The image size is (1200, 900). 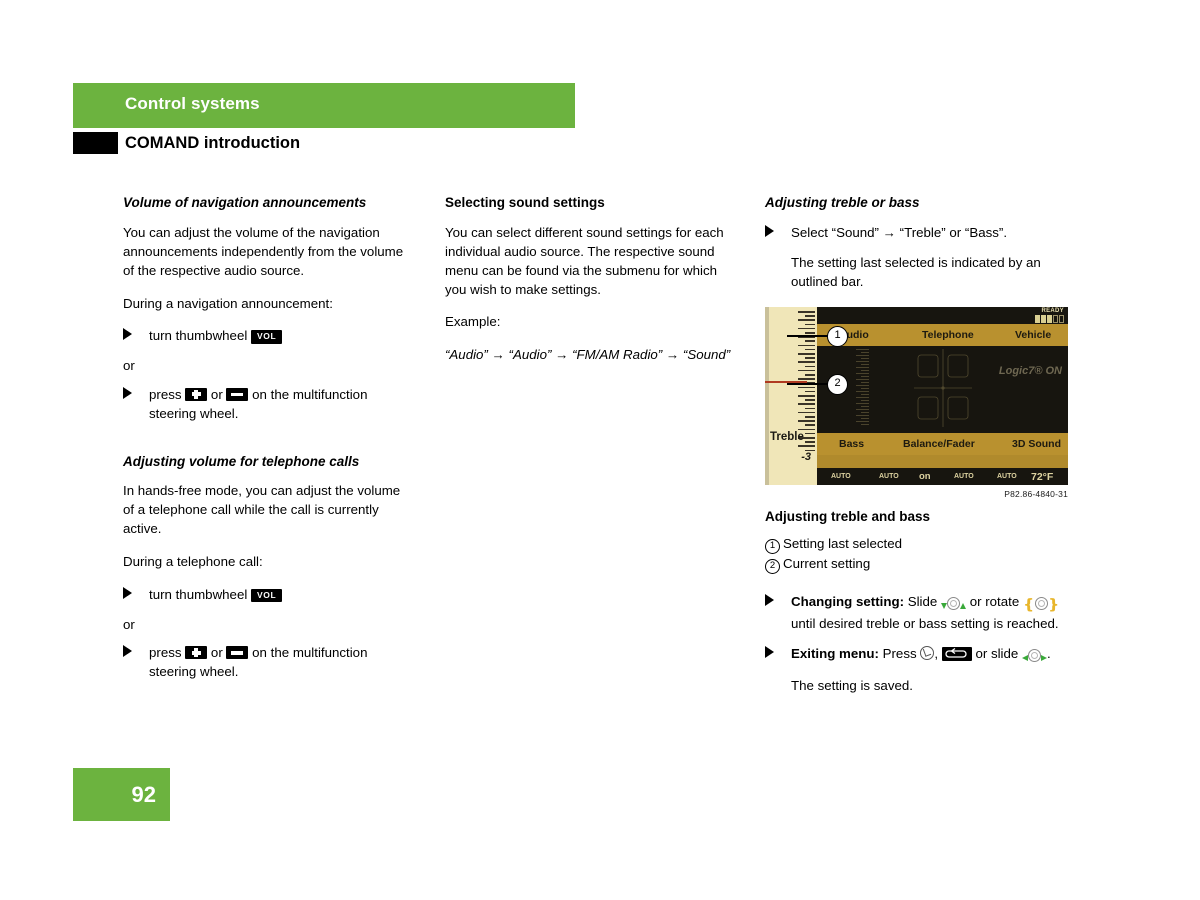 I want to click on legend-text-1: Setting last selected, so click(x=843, y=543).